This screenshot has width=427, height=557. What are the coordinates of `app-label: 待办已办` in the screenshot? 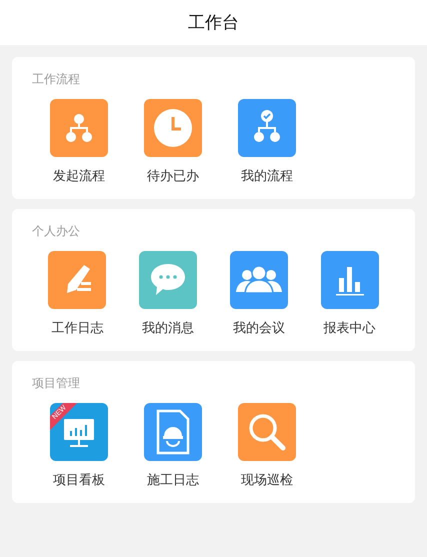 It's located at (173, 176).